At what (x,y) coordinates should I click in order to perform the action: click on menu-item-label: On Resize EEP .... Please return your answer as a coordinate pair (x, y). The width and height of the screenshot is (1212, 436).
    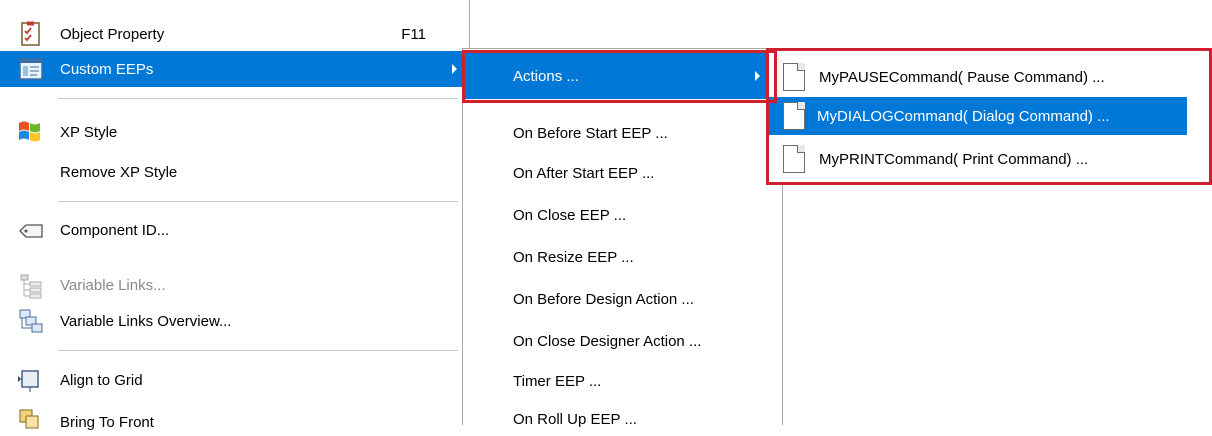
    Looking at the image, I should click on (573, 257).